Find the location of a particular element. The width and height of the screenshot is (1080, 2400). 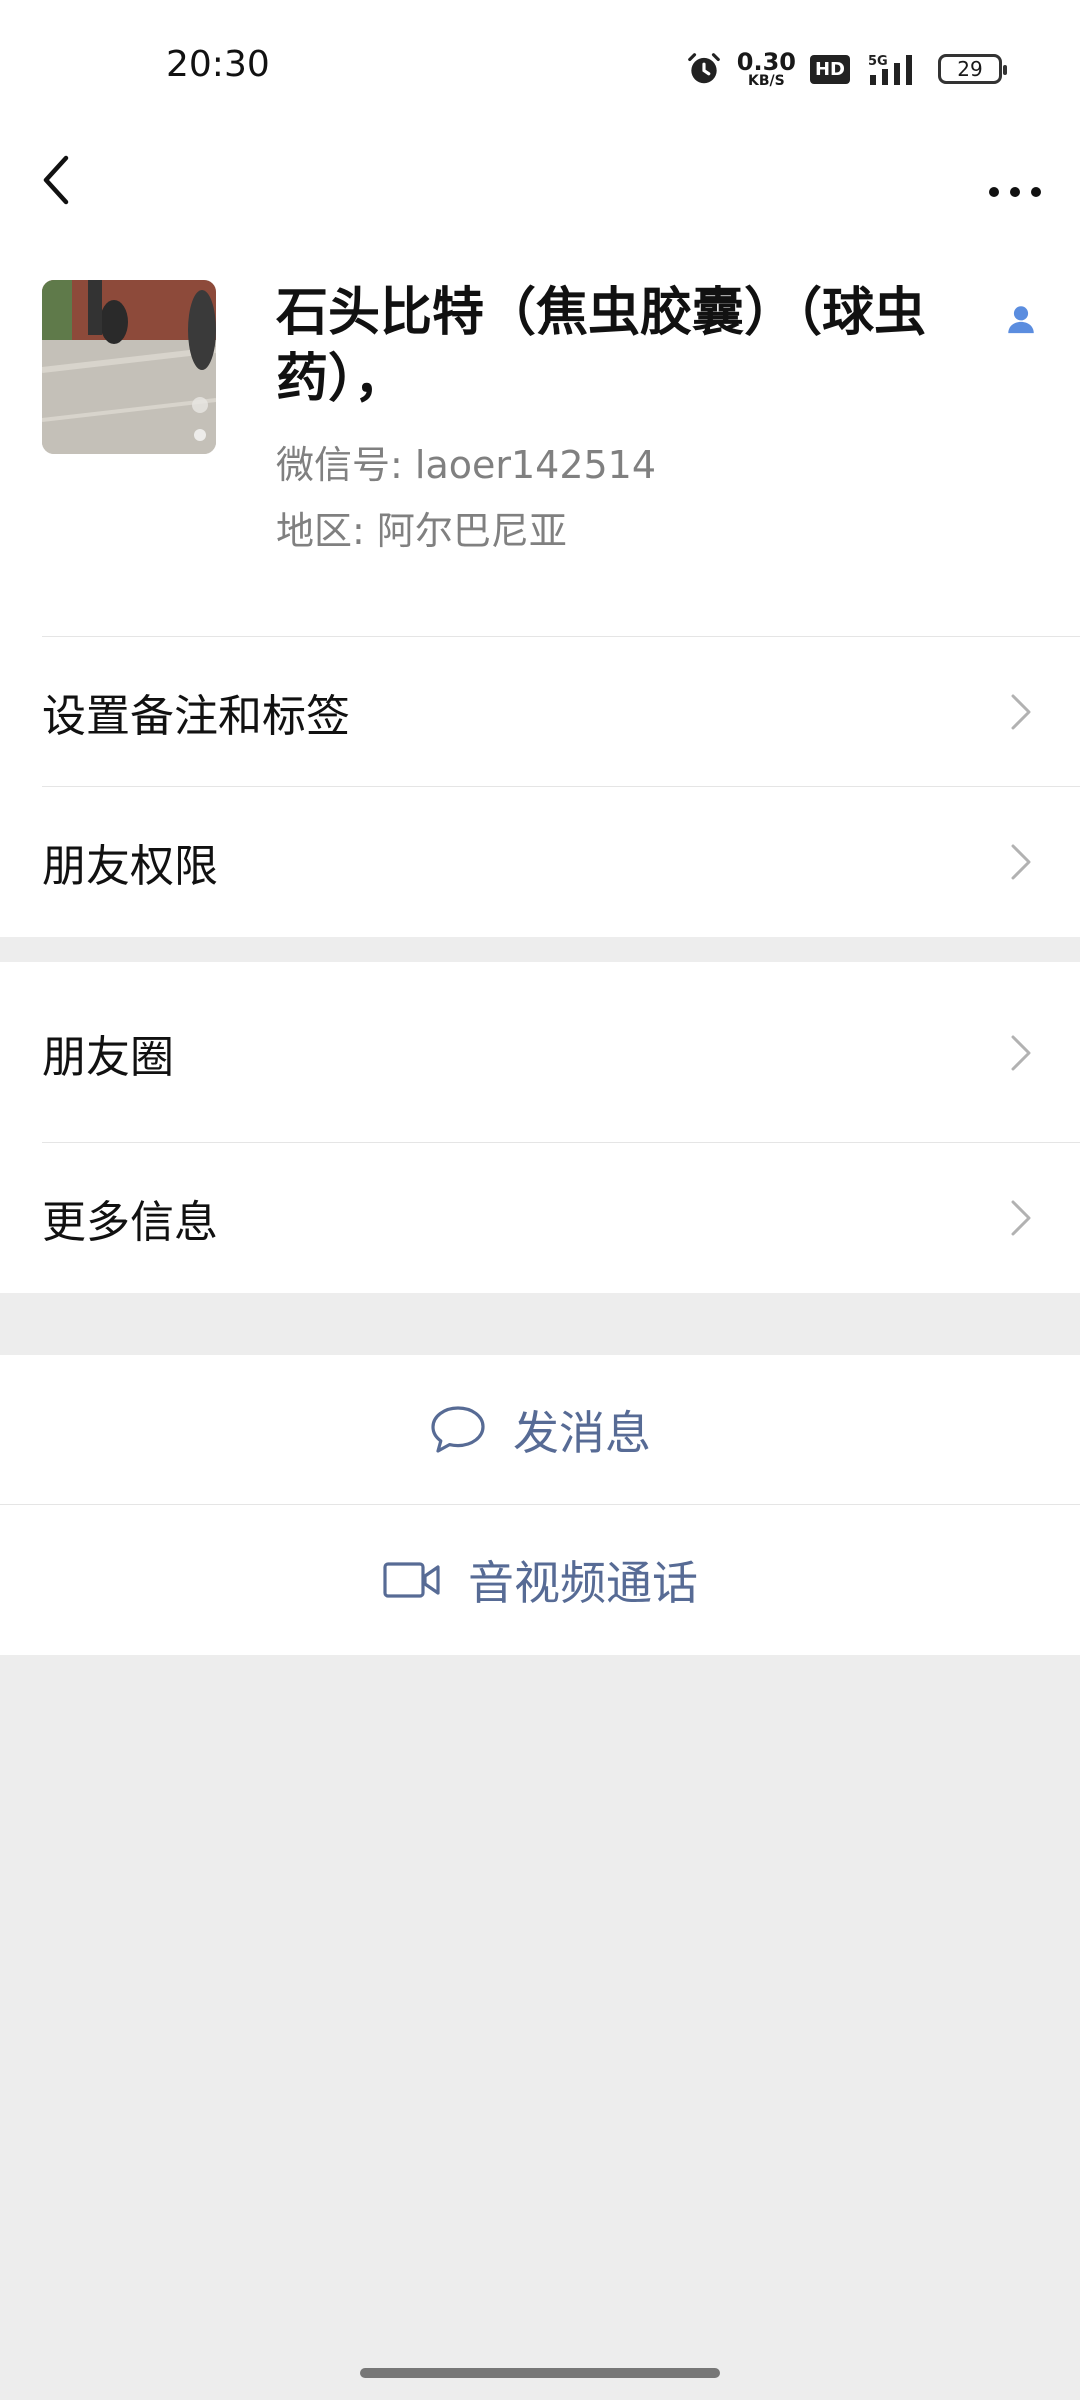

status-time: 20:30 is located at coordinates (218, 64).